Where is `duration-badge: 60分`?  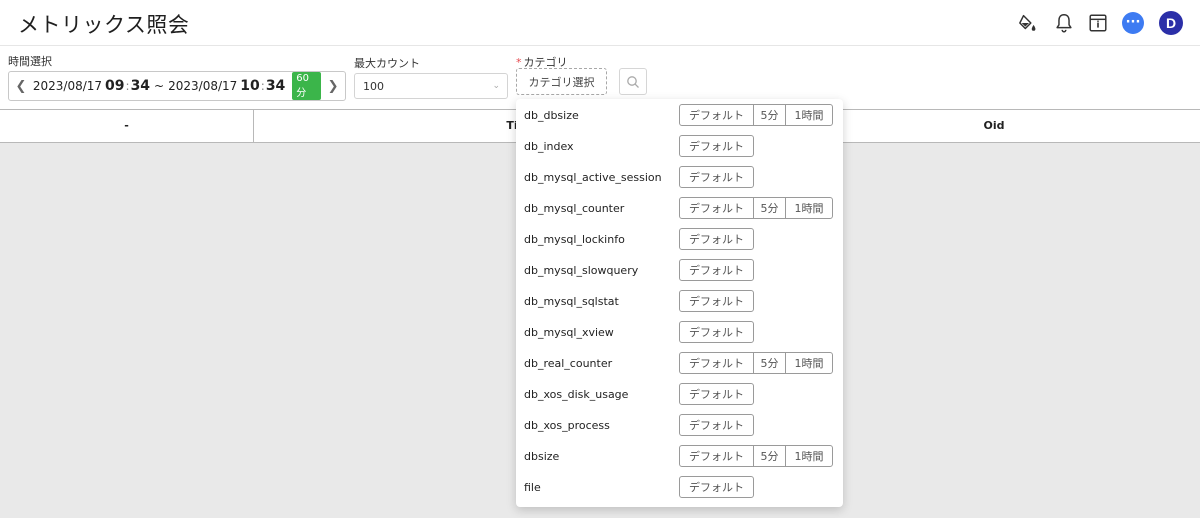 duration-badge: 60分 is located at coordinates (307, 86).